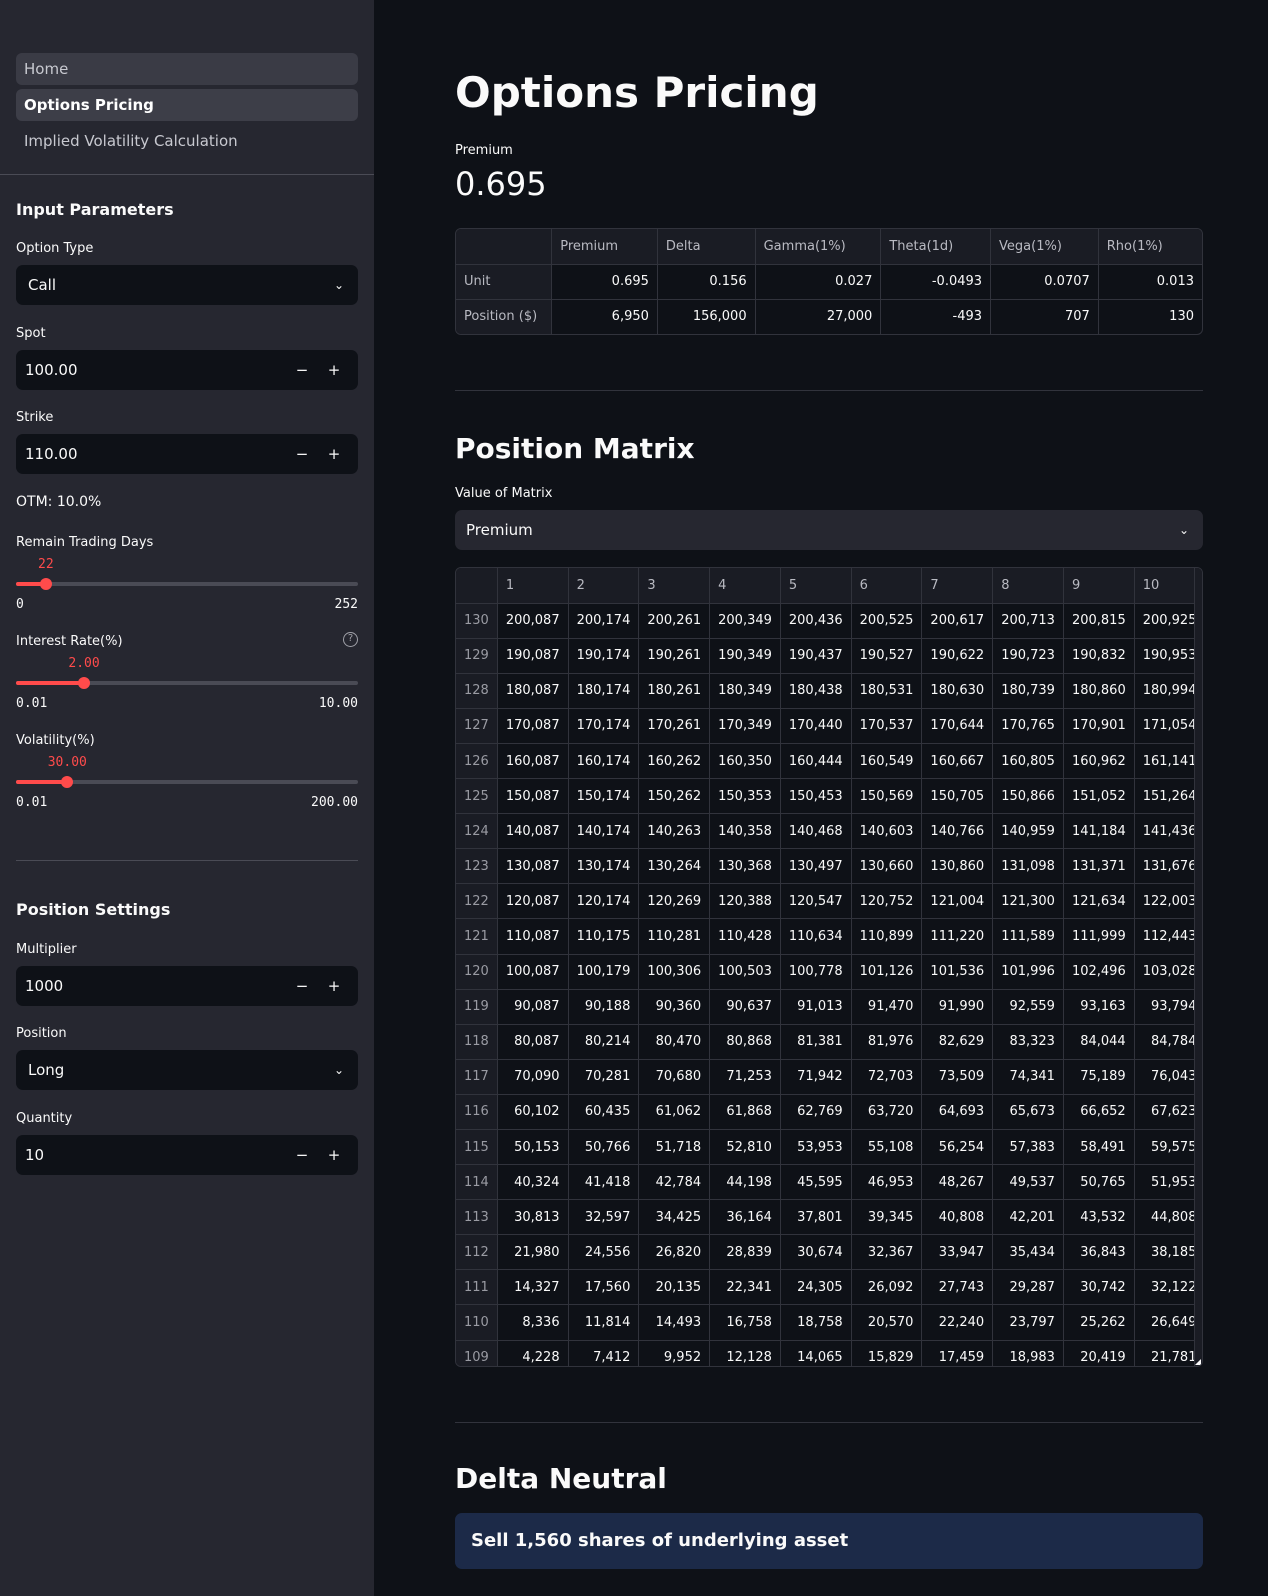 This screenshot has height=1596, width=1268. I want to click on matrix-cell: 120,174, so click(604, 901).